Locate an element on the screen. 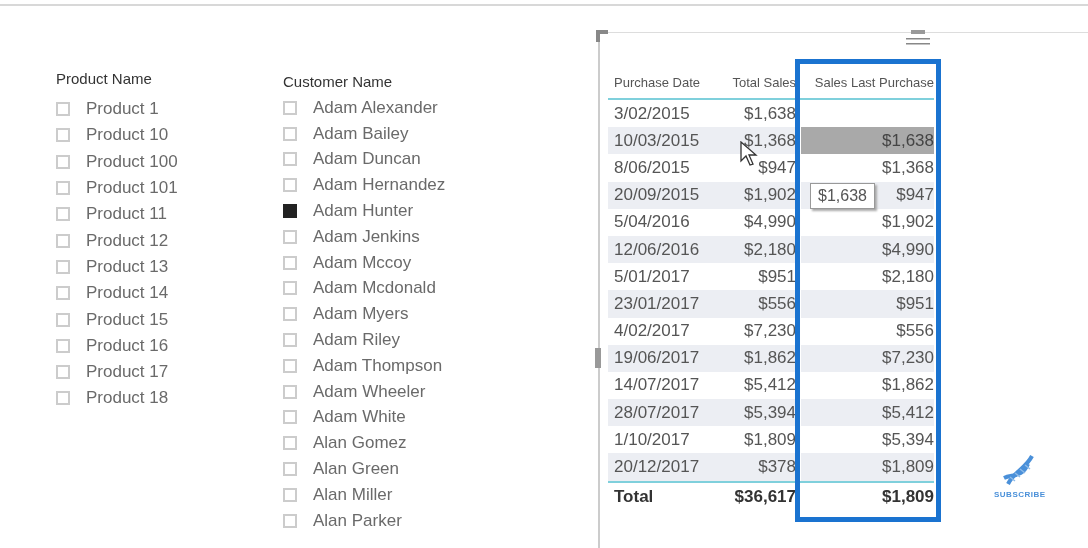 The image size is (1088, 548). table-cell: $1,902 is located at coordinates (751, 195).